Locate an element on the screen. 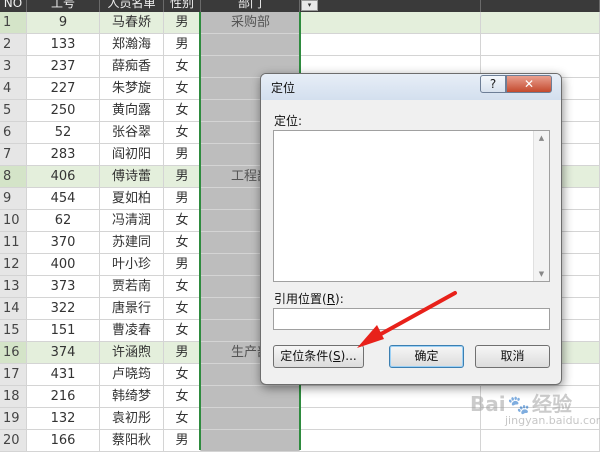 The image size is (600, 452). col-header-e is located at coordinates (390, 6).